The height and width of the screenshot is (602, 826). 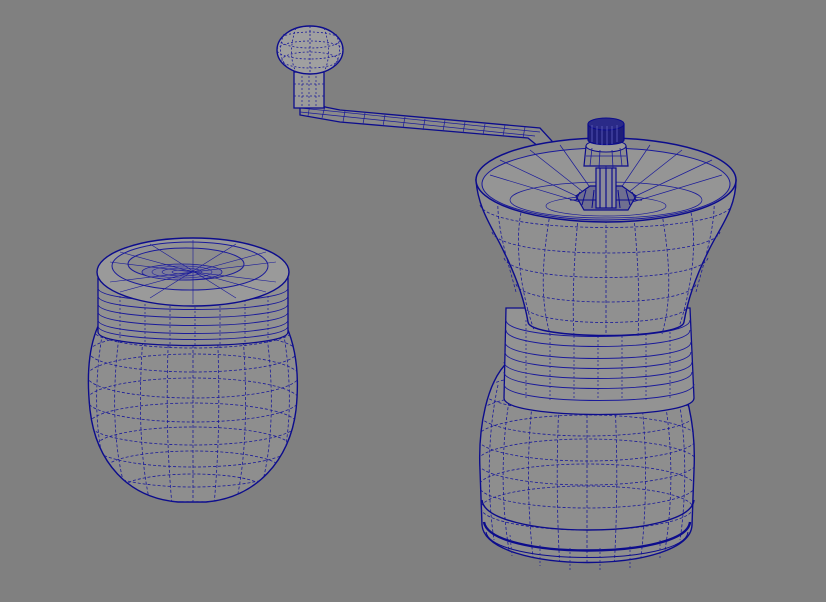 I want to click on grinder-jar, so click(x=193, y=371).